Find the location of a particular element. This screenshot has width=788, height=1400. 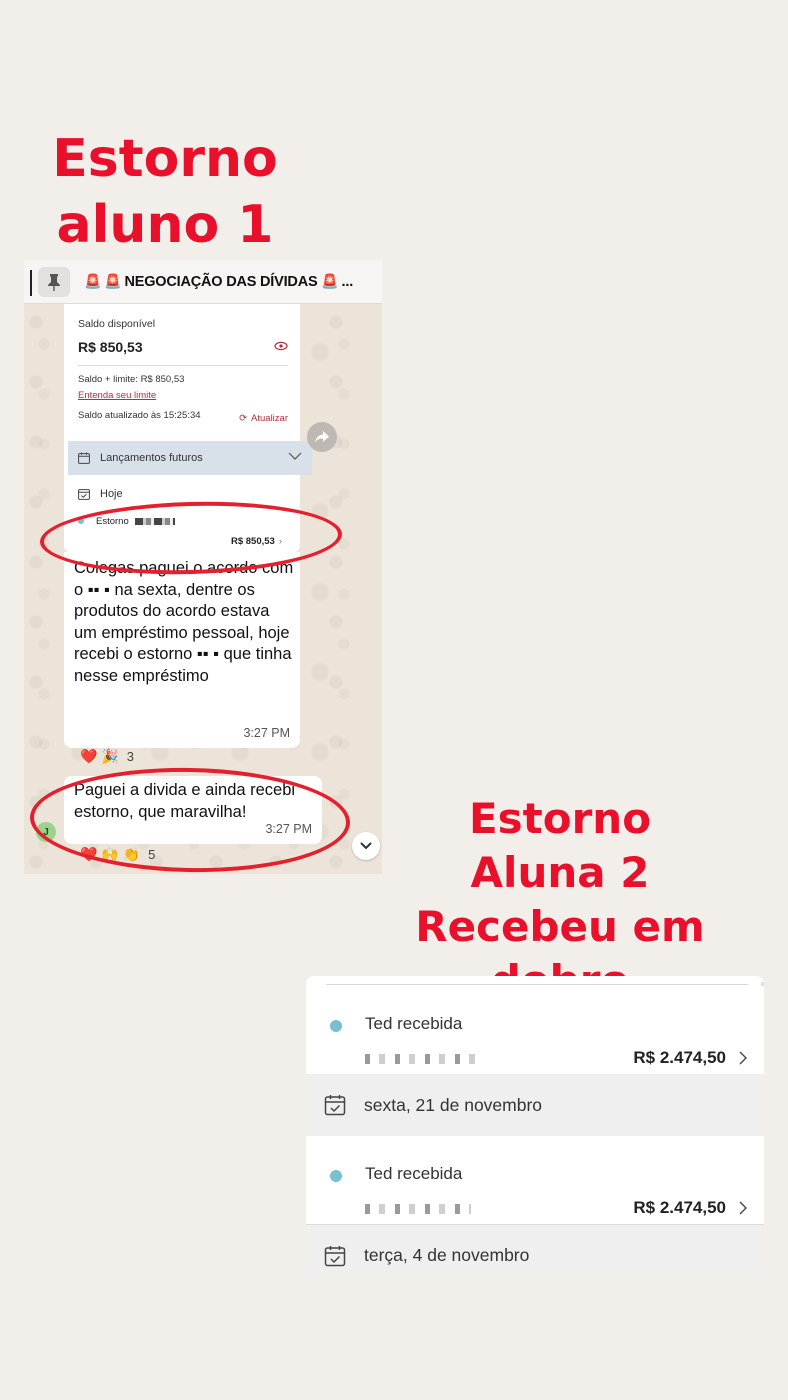

future-entries-row: Lançamentos futuros is located at coordinates (190, 458).